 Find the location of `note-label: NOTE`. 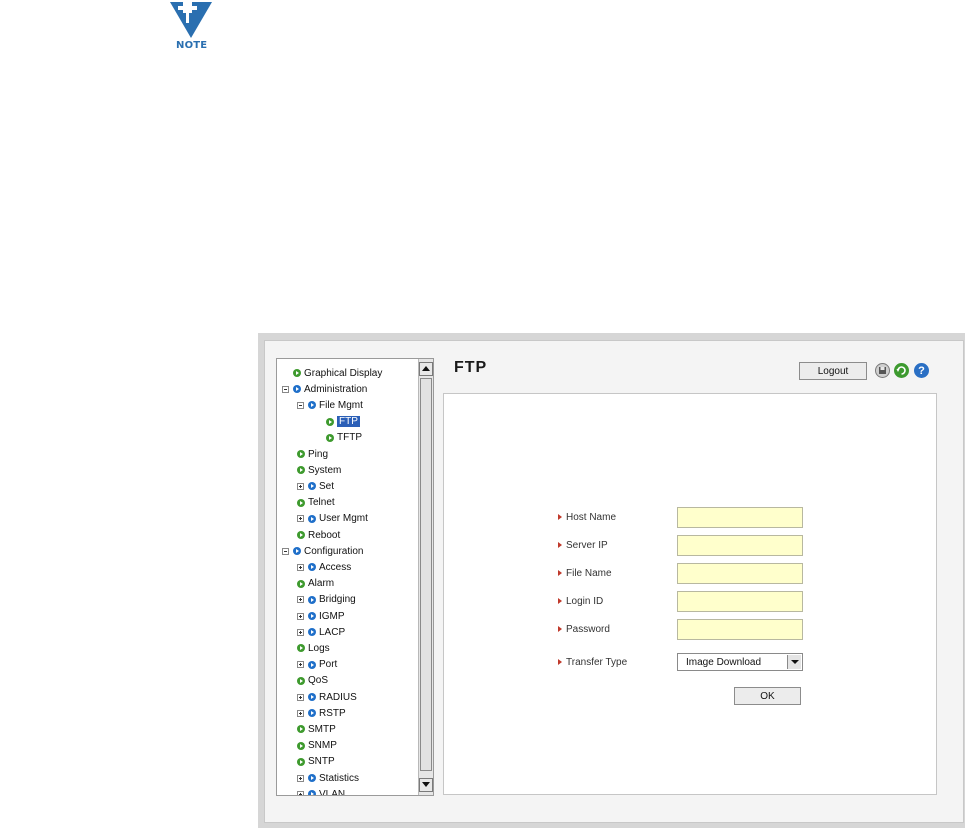

note-label: NOTE is located at coordinates (192, 45).